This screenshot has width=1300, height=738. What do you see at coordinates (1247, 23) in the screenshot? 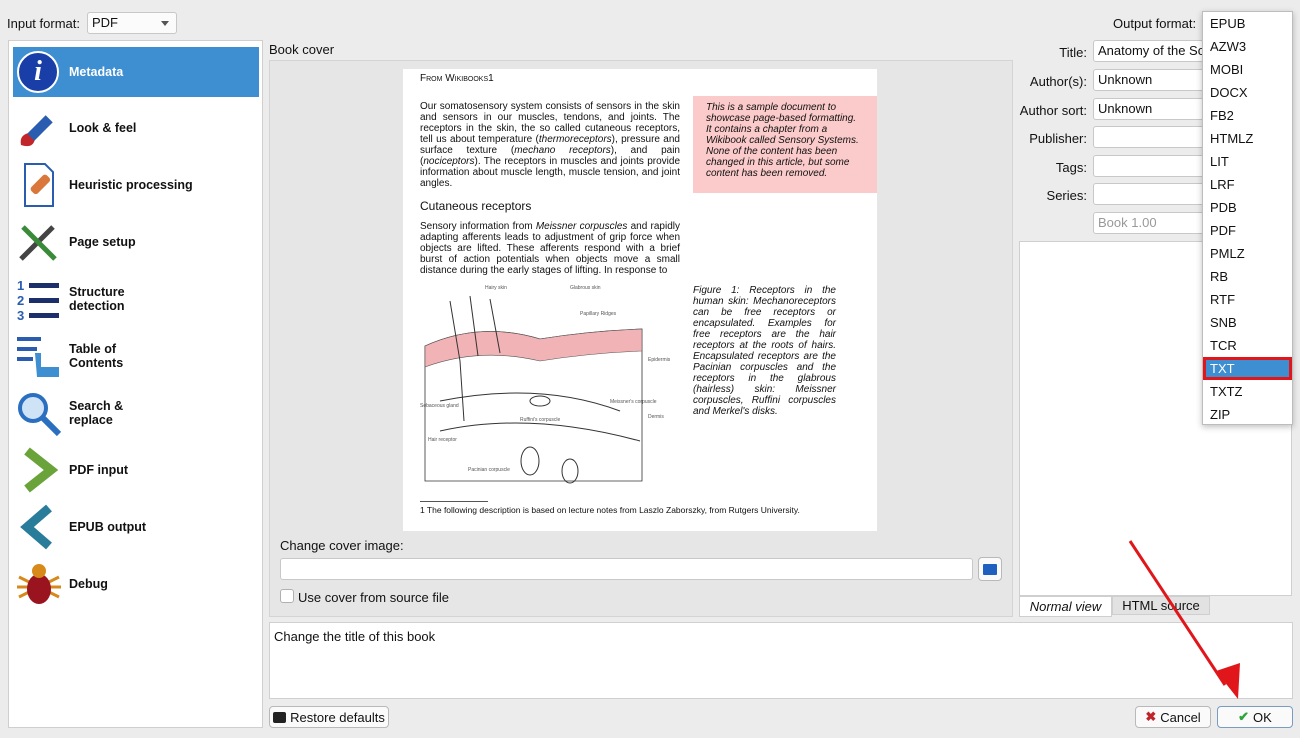
I see `output-format-option: EPUB` at bounding box center [1247, 23].